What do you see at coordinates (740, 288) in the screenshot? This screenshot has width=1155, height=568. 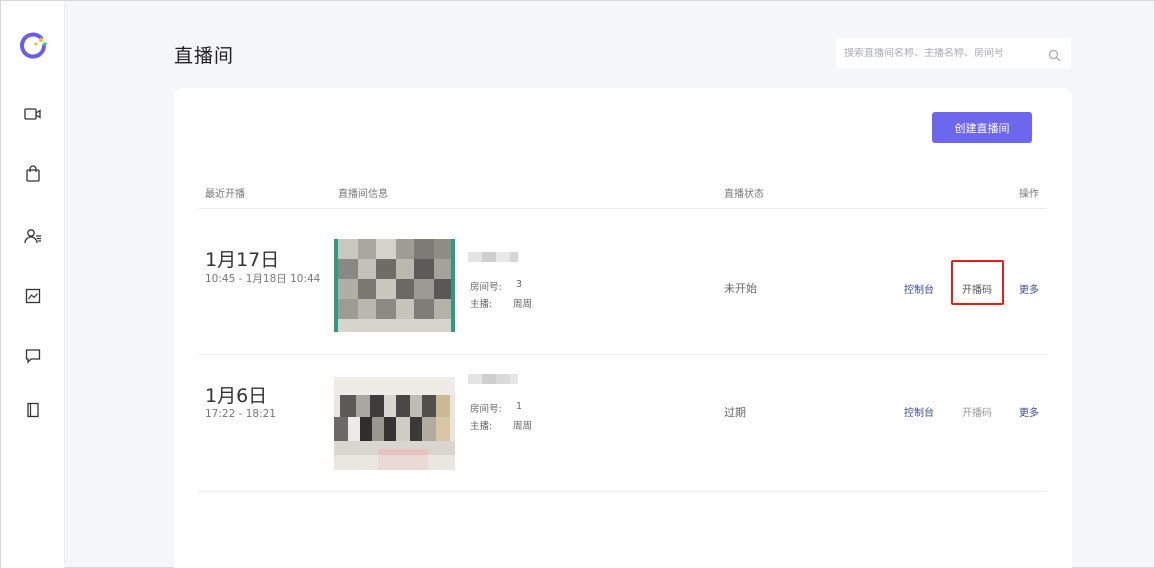 I see `status-text: 未开始` at bounding box center [740, 288].